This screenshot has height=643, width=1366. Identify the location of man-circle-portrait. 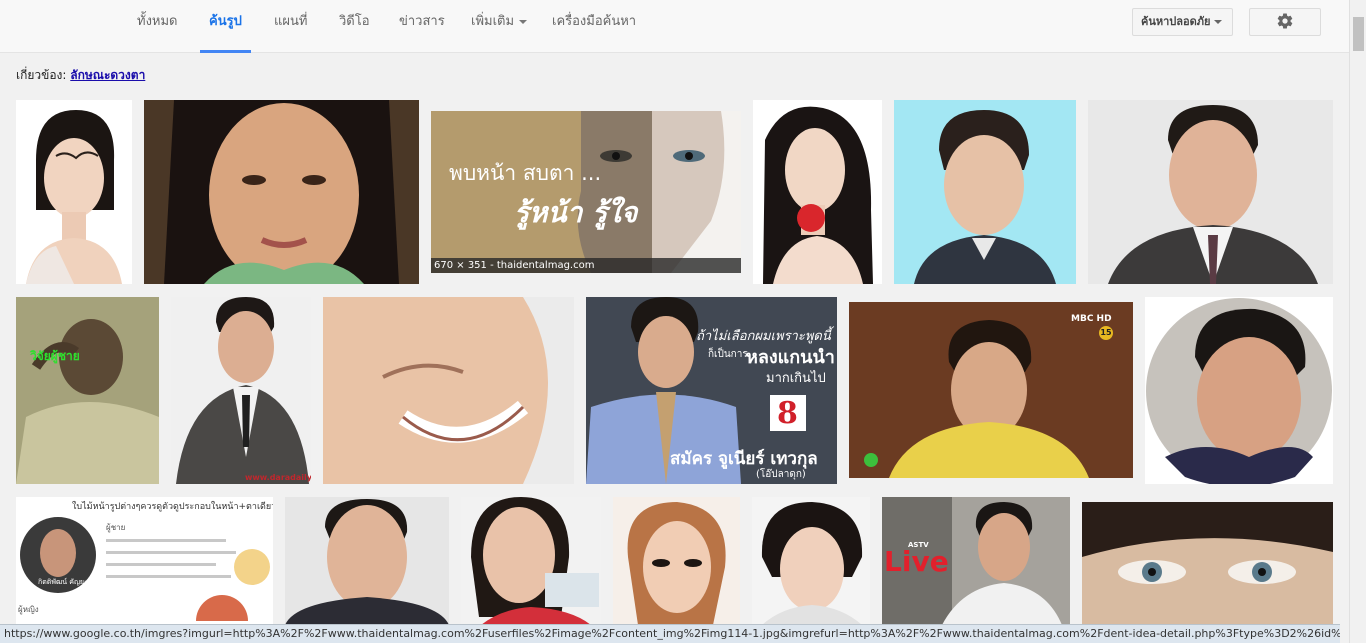
(1239, 391).